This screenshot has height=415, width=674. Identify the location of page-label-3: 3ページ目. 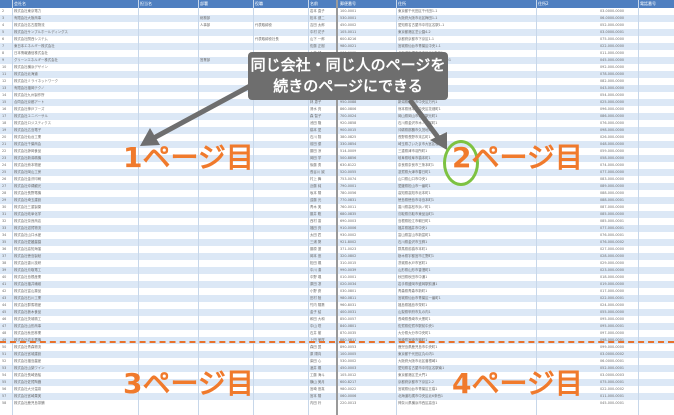
(188, 383).